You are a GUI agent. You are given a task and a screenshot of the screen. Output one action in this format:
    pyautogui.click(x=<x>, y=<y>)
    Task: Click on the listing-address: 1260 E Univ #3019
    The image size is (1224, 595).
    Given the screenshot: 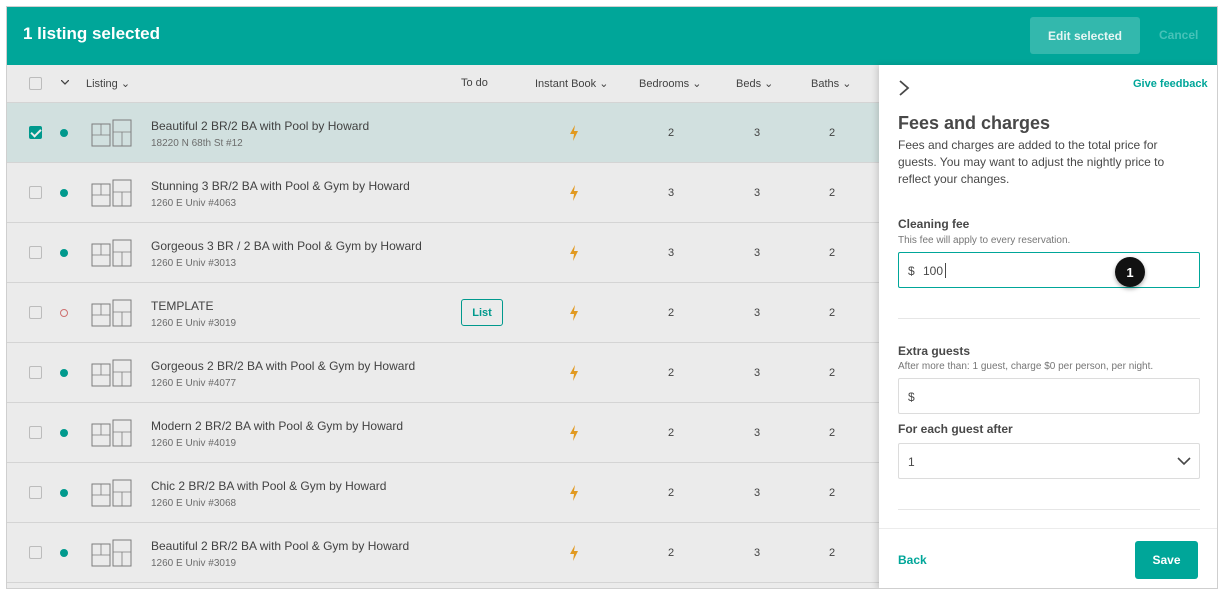 What is the action you would take?
    pyautogui.click(x=194, y=323)
    